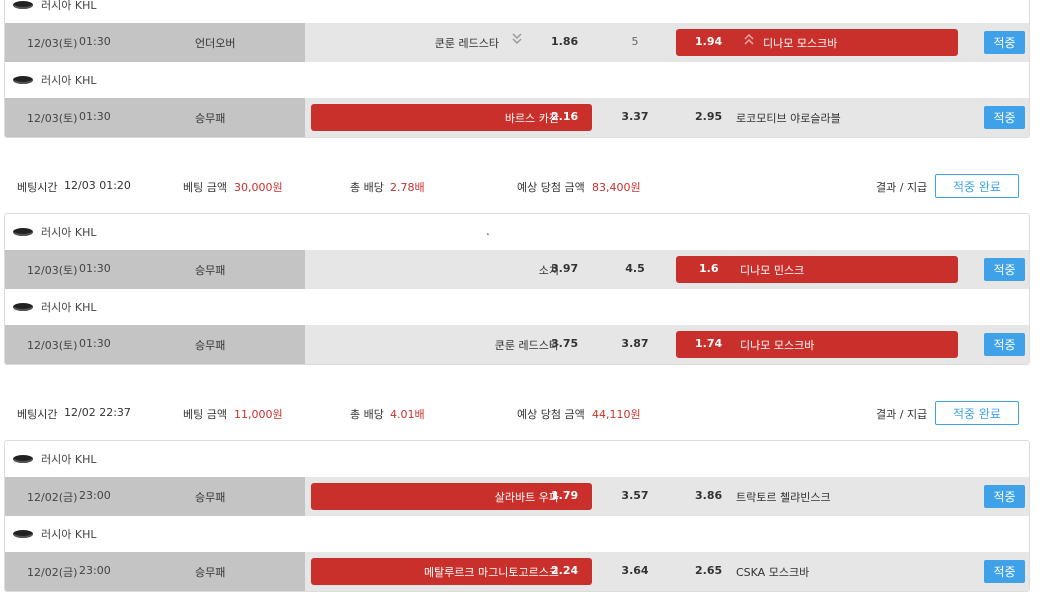 The height and width of the screenshot is (604, 1050). I want to click on home-odds: 3.75, so click(565, 343).